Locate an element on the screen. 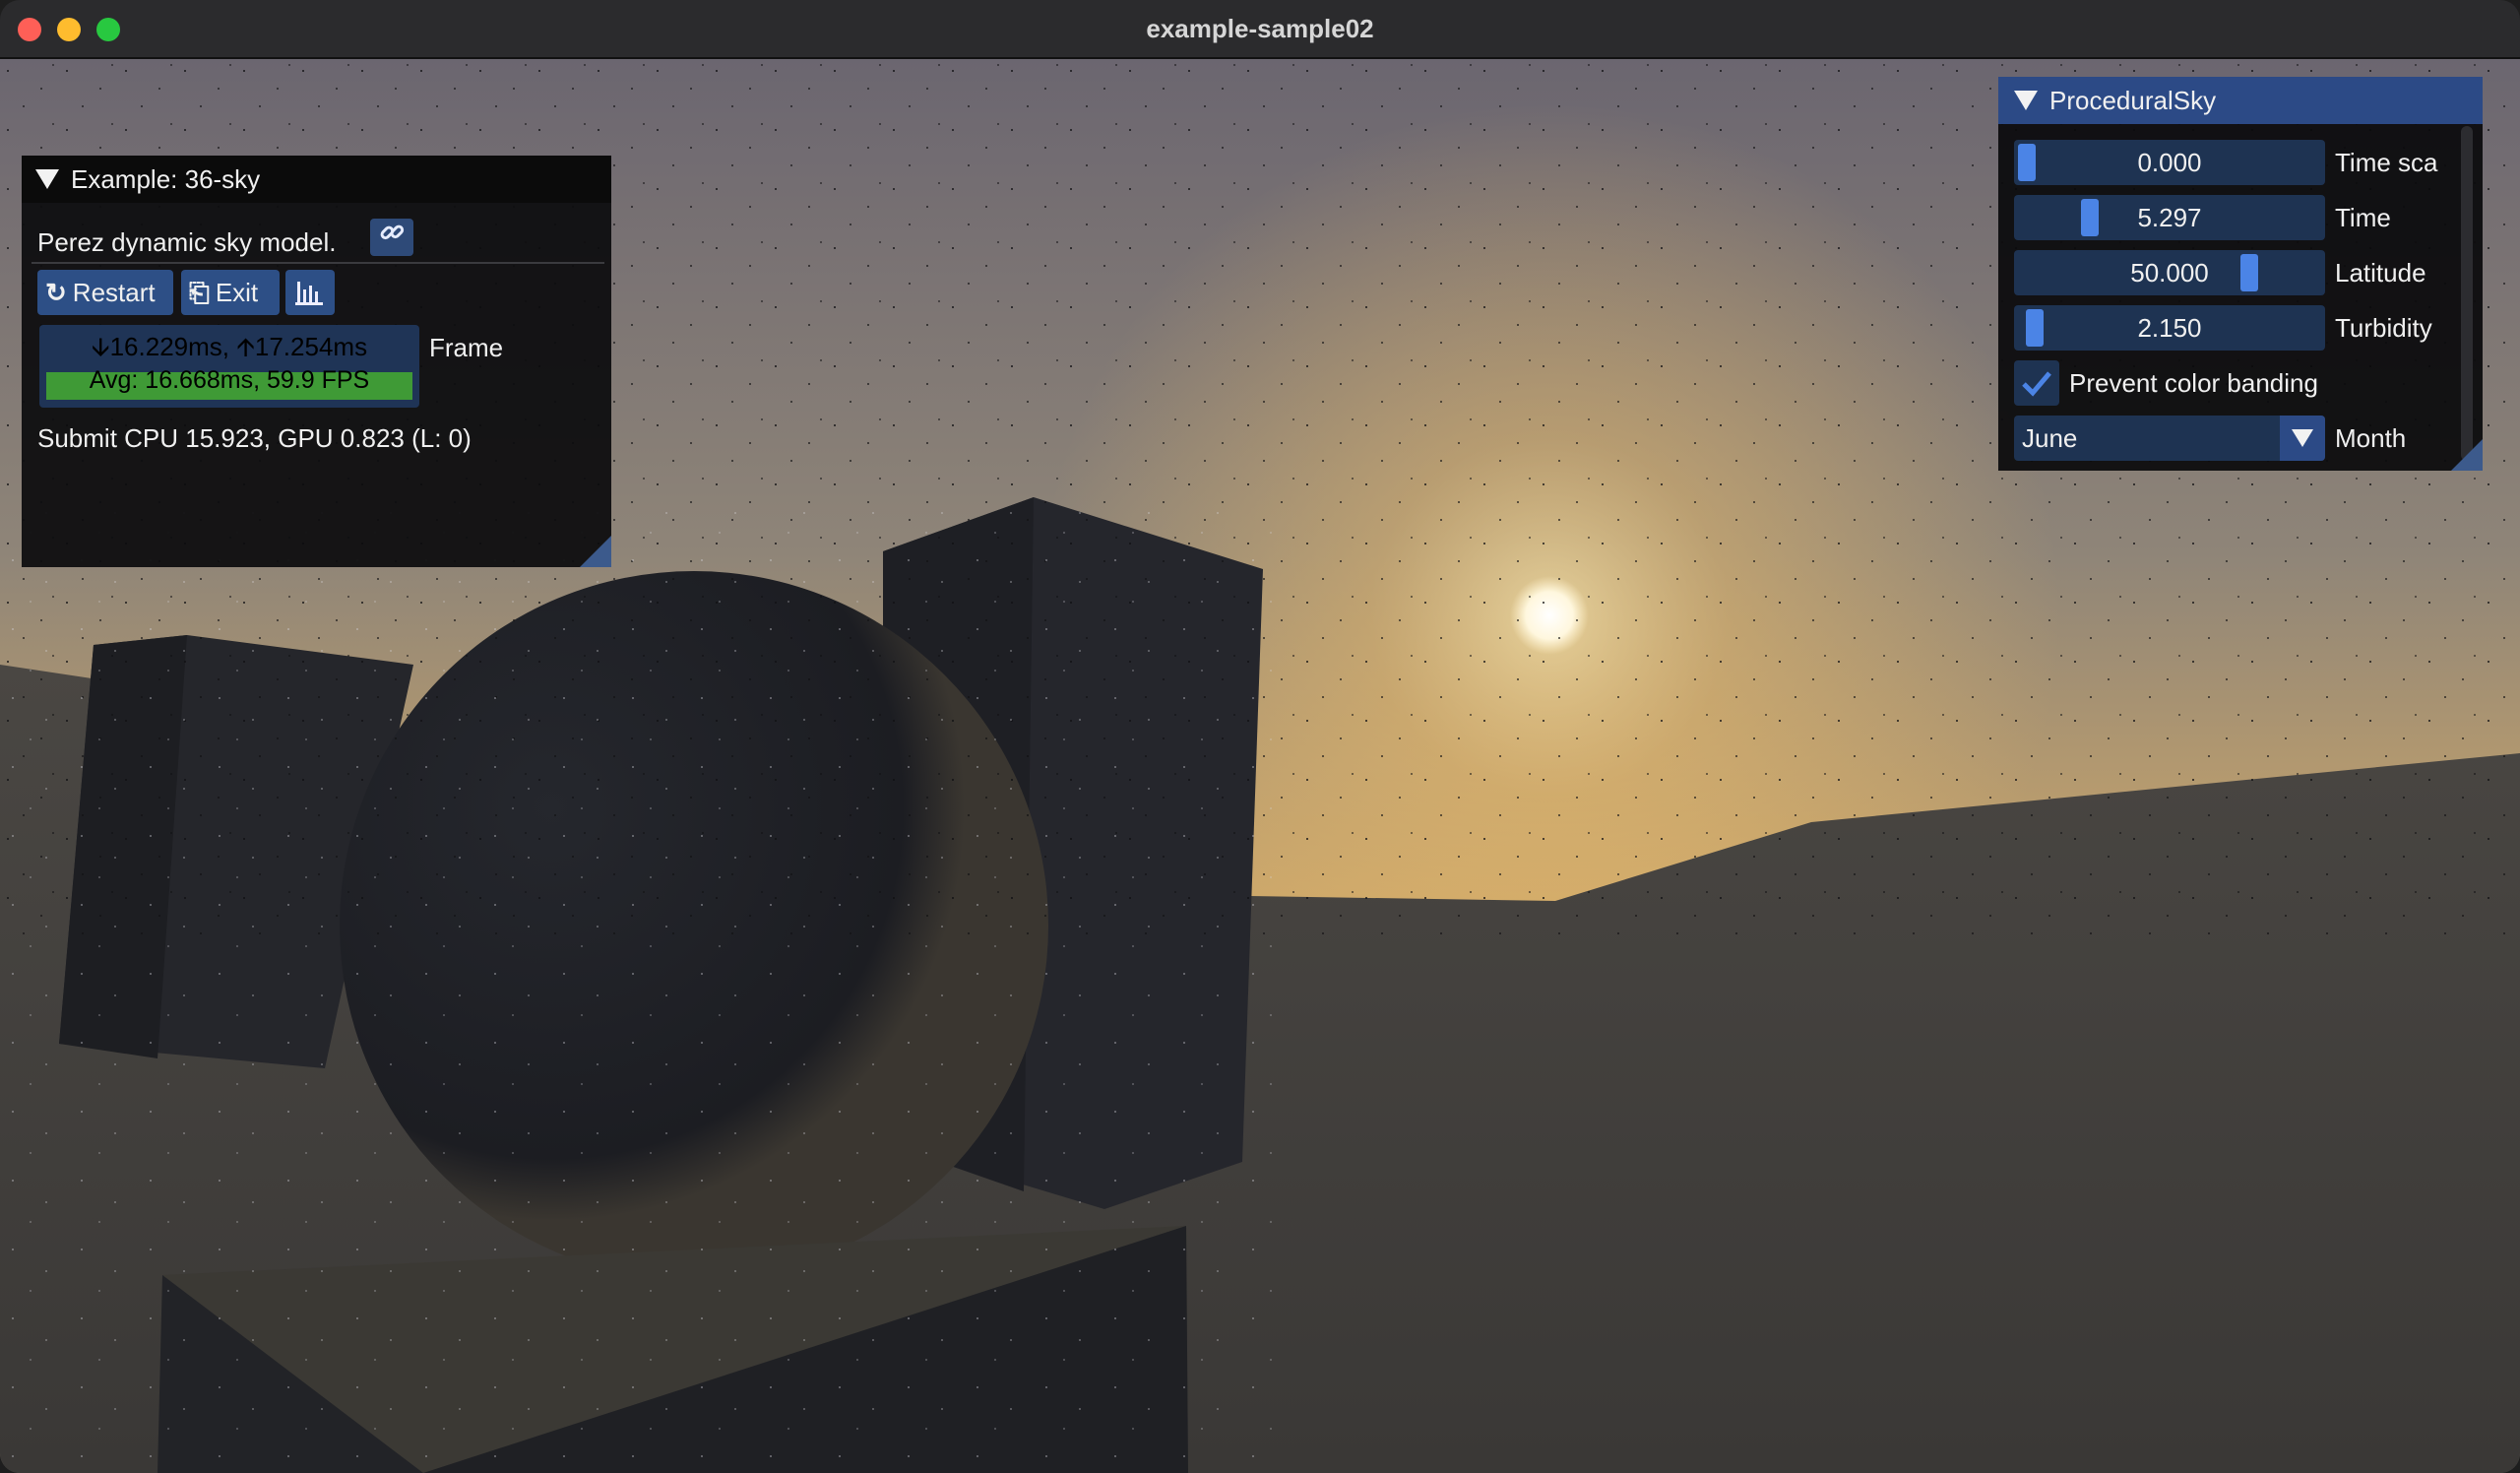  example-panel-header: Example: 36-sky is located at coordinates (316, 179).